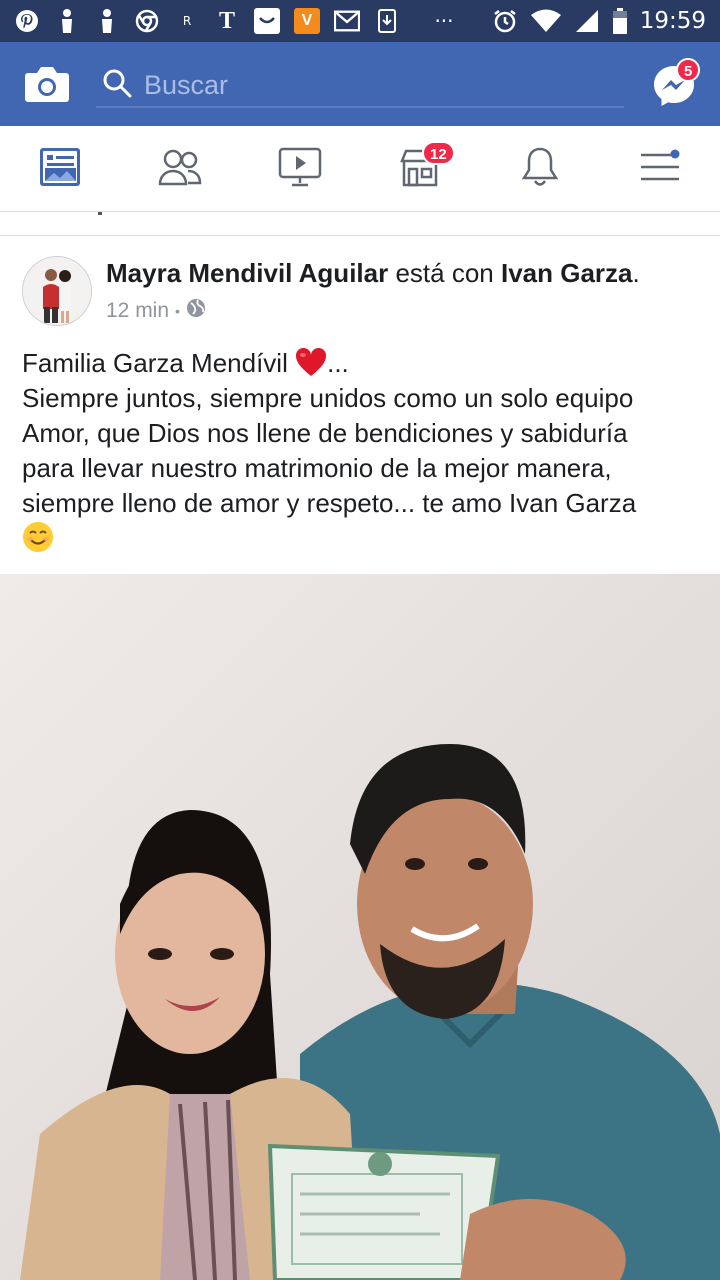 Image resolution: width=720 pixels, height=1280 pixels. I want to click on tab-bar: 12, so click(360, 169).